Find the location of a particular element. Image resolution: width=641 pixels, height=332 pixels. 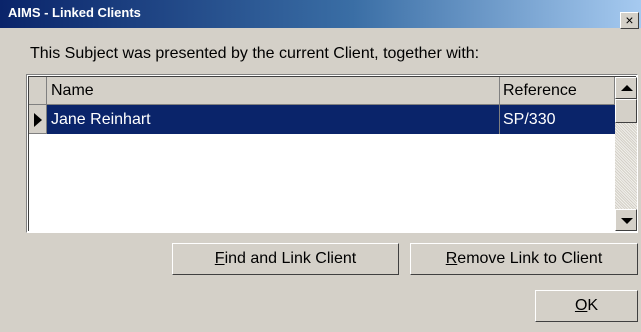

row-indicator is located at coordinates (38, 119).